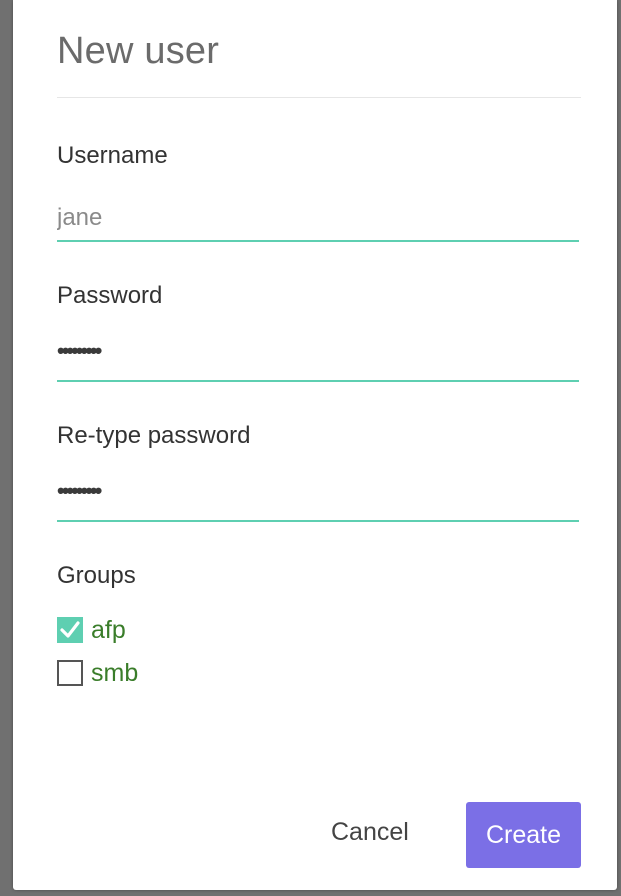 The width and height of the screenshot is (621, 896). I want to click on group-option-smb: smb, so click(97, 673).